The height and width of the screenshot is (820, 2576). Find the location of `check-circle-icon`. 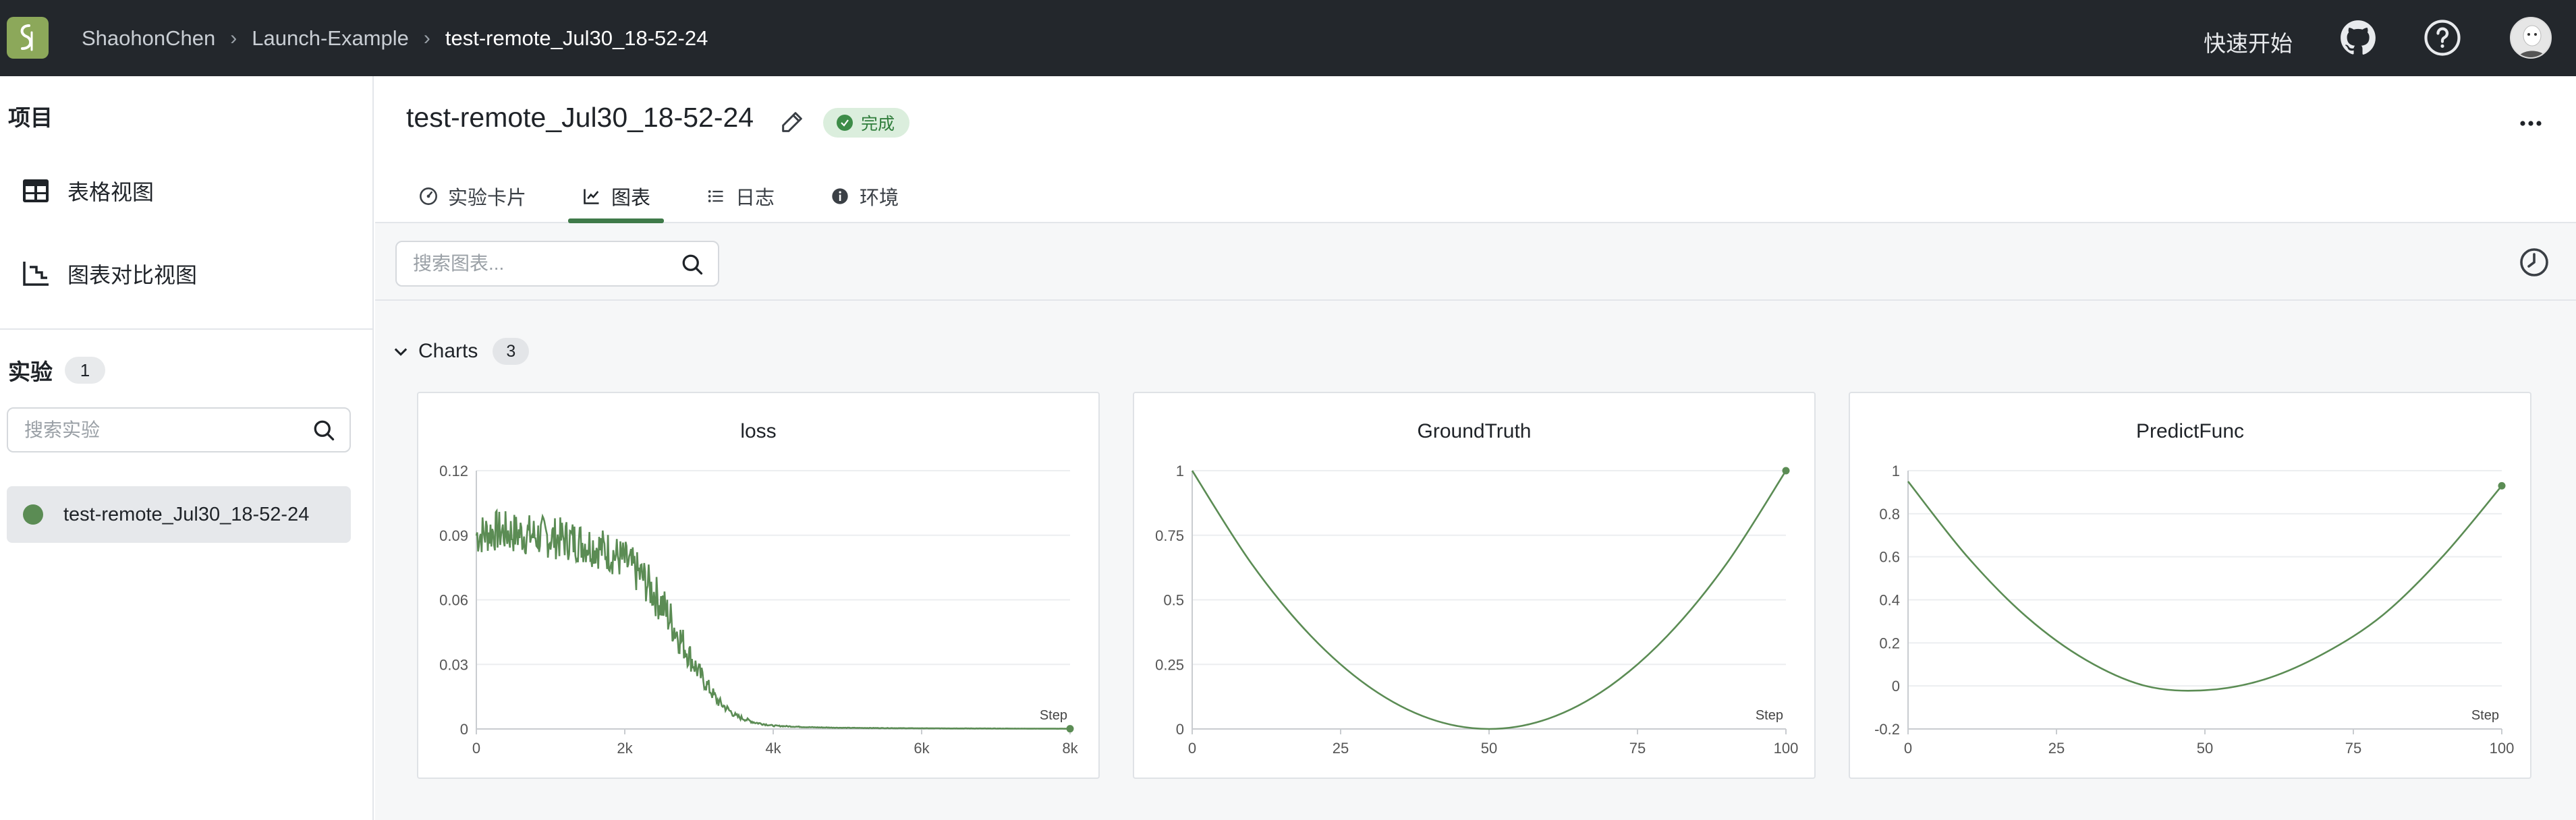

check-circle-icon is located at coordinates (845, 123).